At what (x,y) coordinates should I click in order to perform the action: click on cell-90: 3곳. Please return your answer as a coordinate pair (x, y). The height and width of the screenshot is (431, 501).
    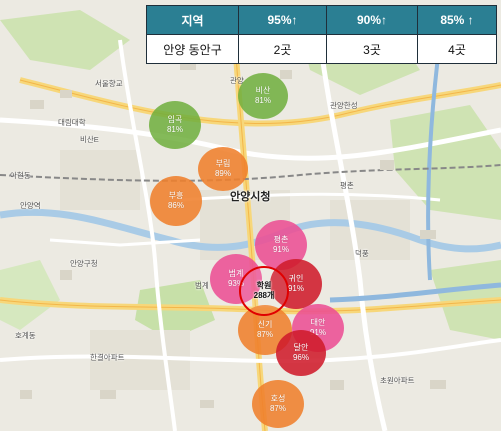
    Looking at the image, I should click on (372, 49).